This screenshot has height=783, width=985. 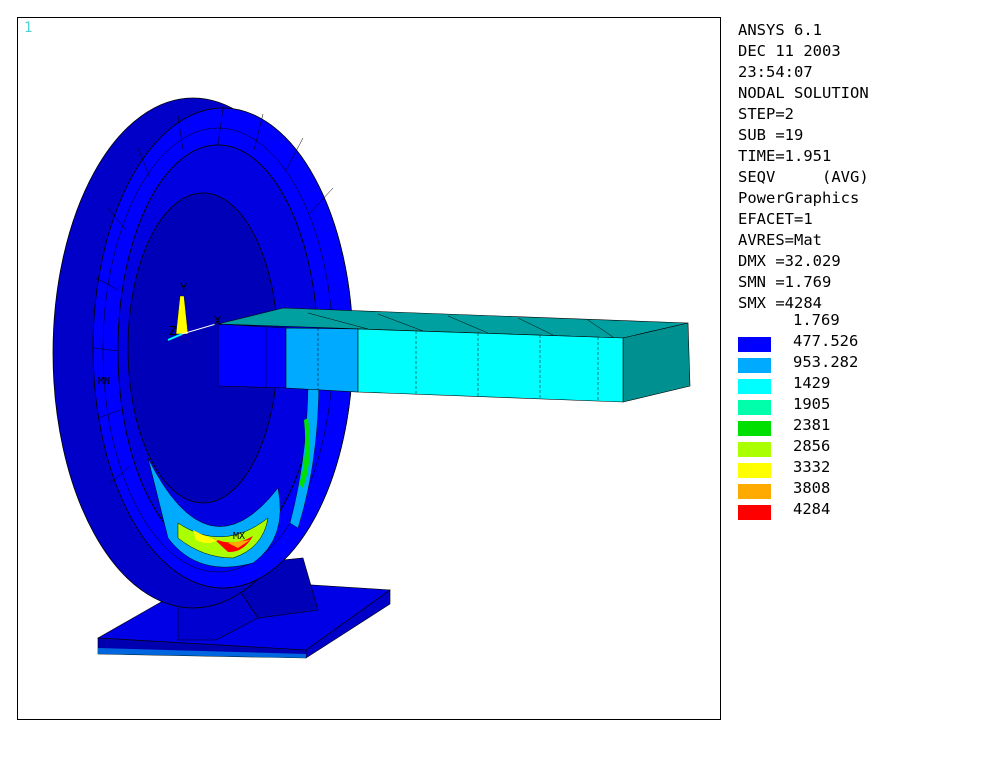 What do you see at coordinates (104, 381) in the screenshot?
I see `min-marker: MN` at bounding box center [104, 381].